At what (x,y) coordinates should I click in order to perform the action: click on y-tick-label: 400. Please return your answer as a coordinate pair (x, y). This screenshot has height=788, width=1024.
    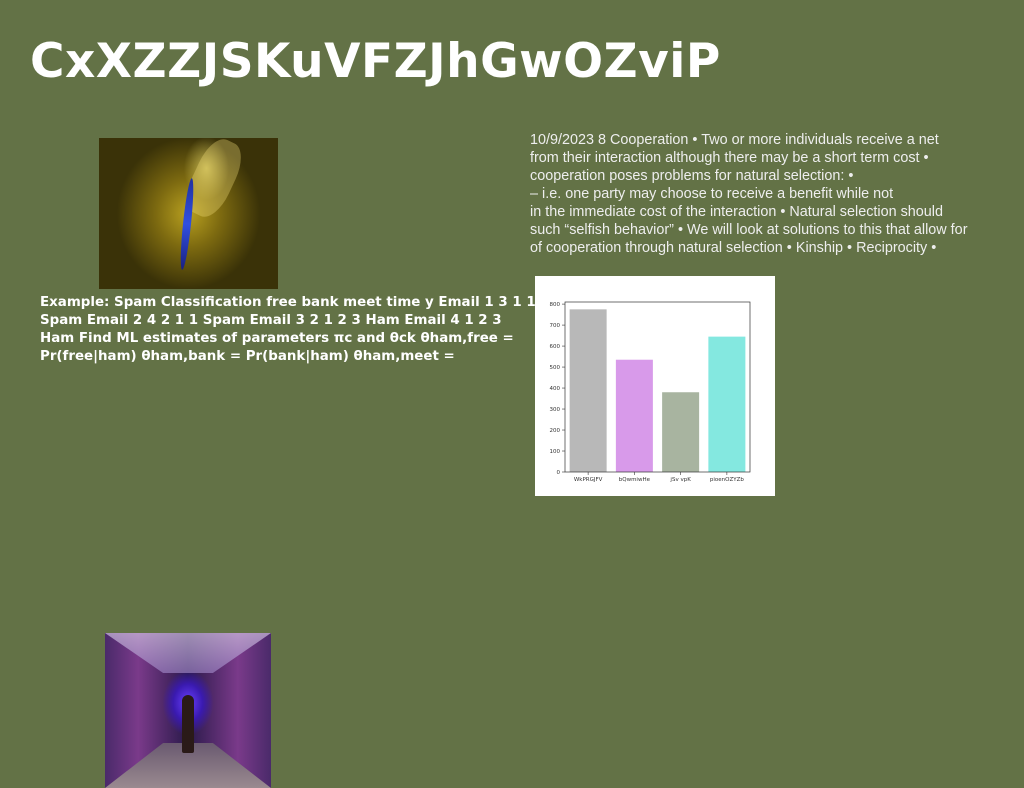
    Looking at the image, I should click on (555, 389).